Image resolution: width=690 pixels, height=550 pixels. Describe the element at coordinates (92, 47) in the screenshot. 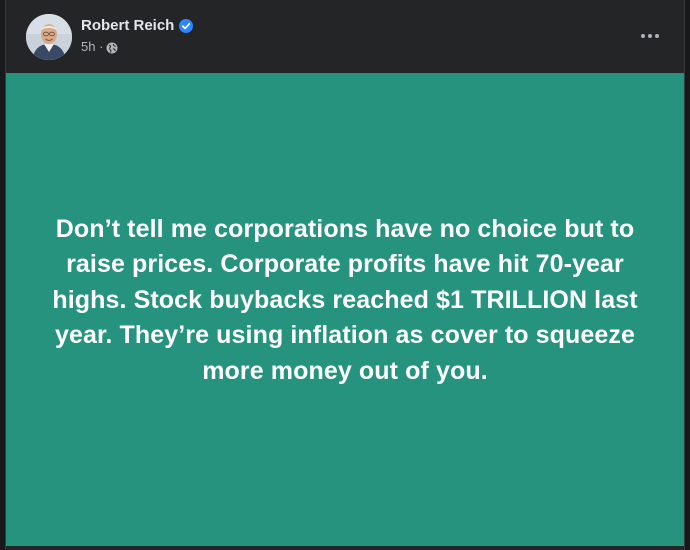

I see `post-timestamp: 5h ·` at that location.